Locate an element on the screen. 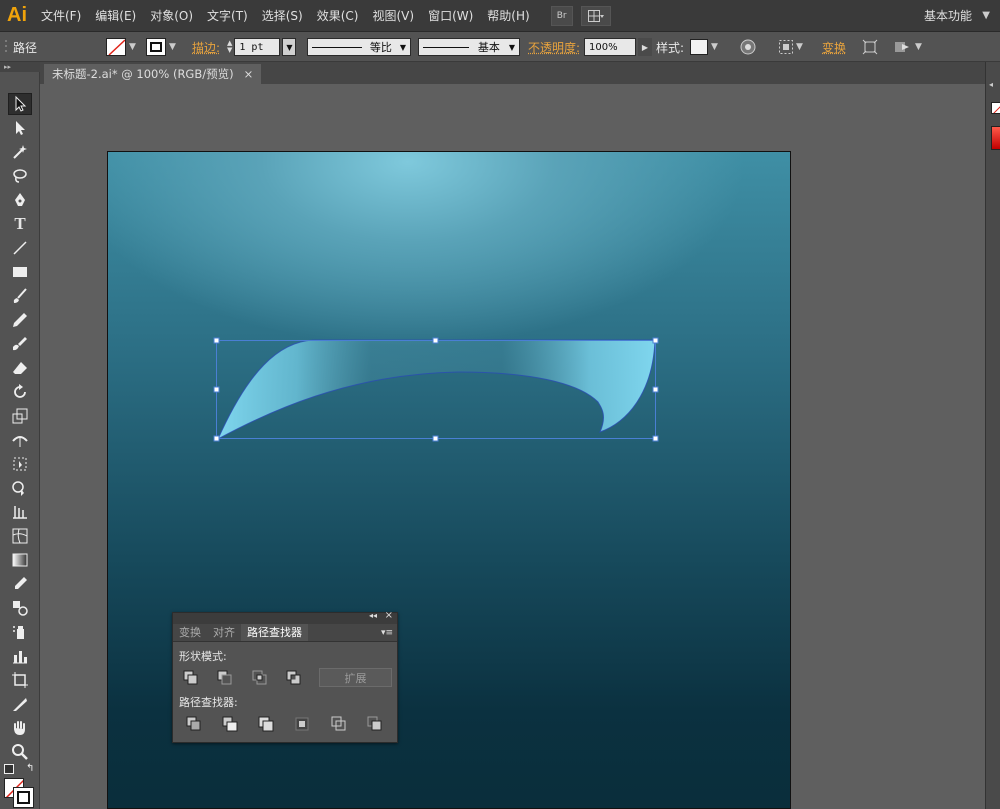 This screenshot has width=1000, height=809. curved-shape-path is located at coordinates (436, 390).